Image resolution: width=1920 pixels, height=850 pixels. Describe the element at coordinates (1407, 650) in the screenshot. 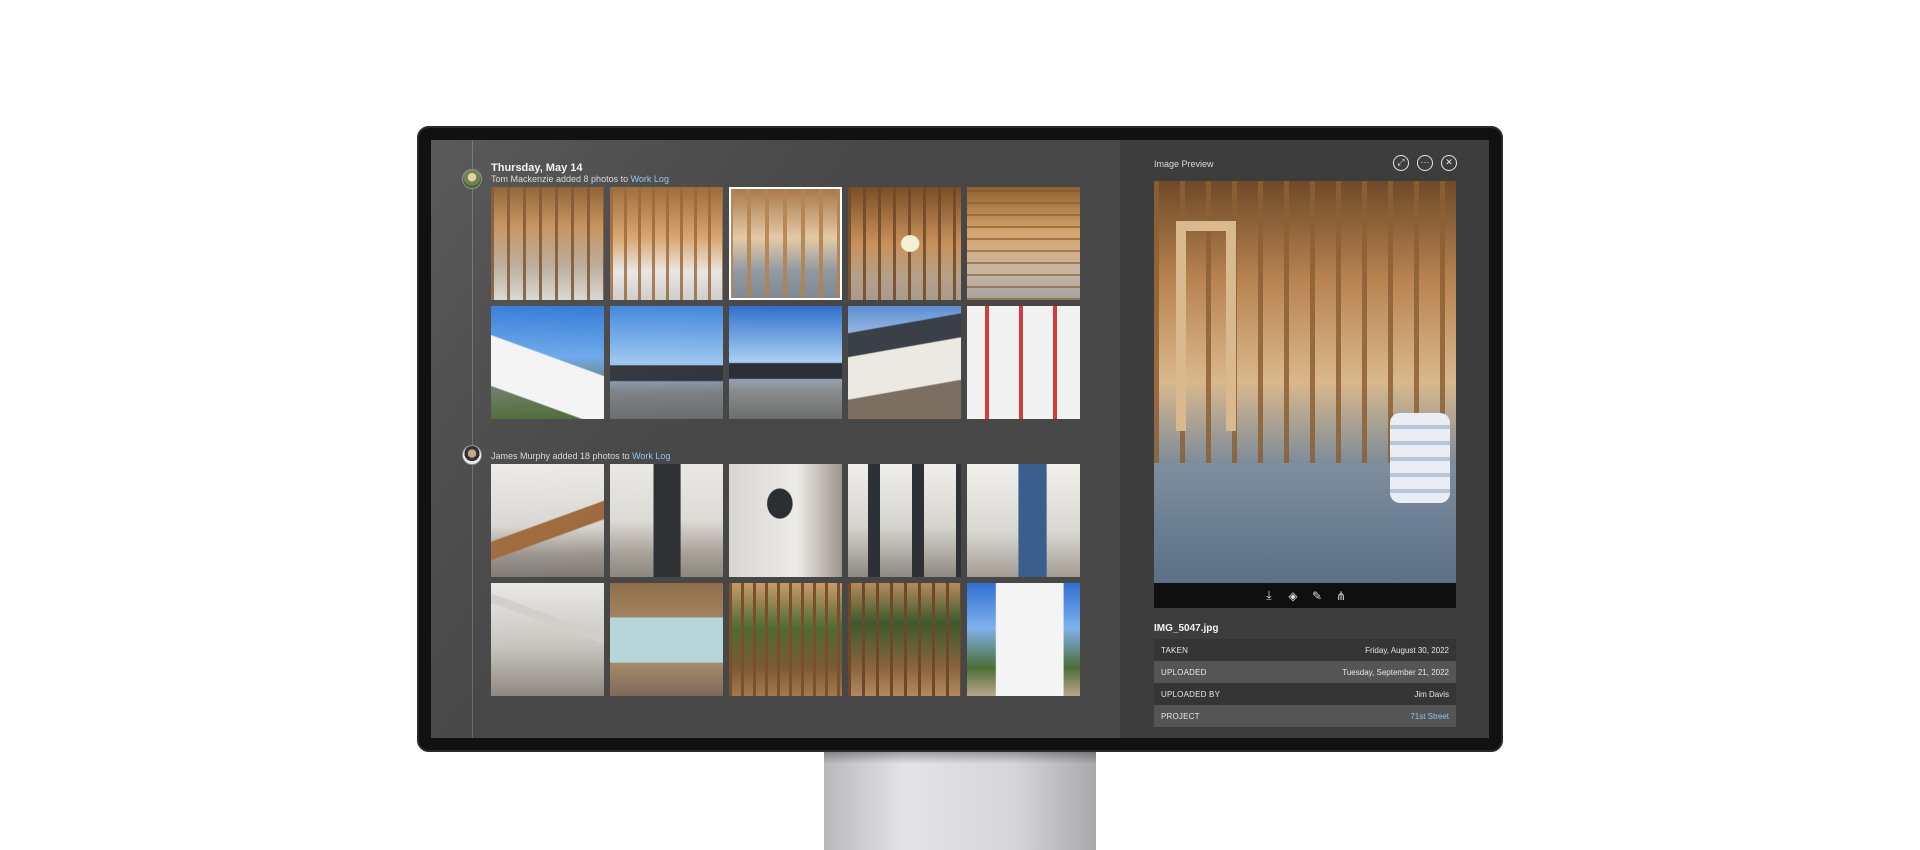

I see `detail-value: Friday, August 30, 2022` at that location.